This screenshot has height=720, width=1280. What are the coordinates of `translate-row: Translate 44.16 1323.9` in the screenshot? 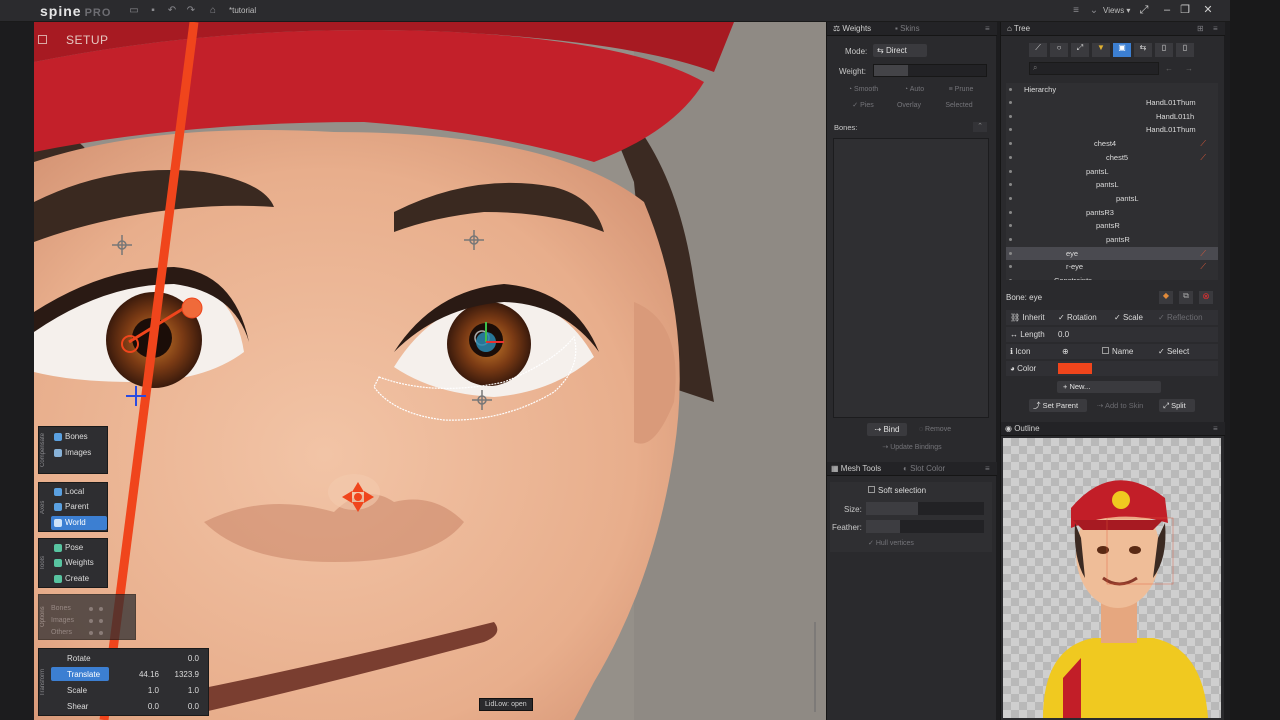 It's located at (129, 674).